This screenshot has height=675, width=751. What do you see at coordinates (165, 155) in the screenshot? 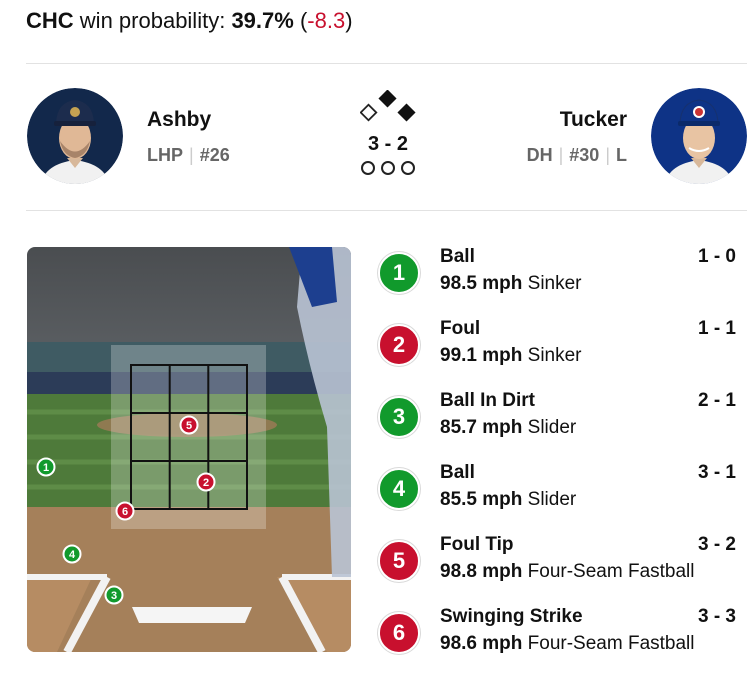
I see `pitcher-position: LHP` at bounding box center [165, 155].